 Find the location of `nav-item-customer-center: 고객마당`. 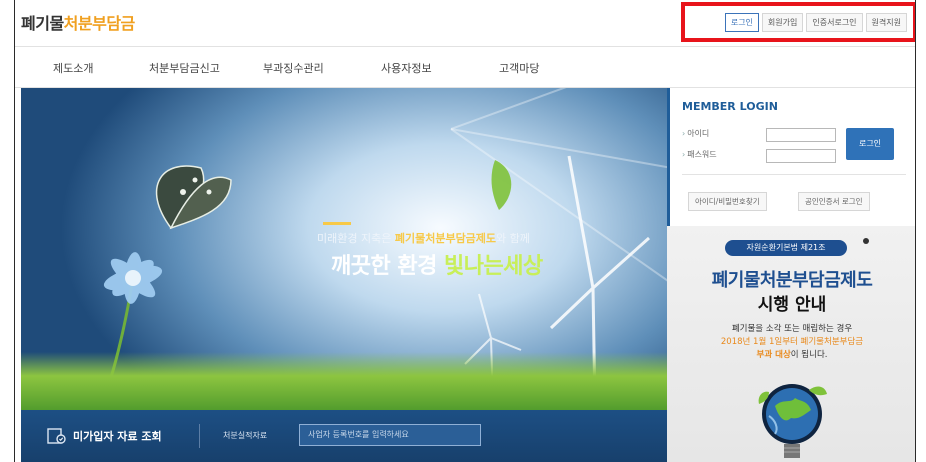

nav-item-customer-center: 고객마당 is located at coordinates (519, 68).